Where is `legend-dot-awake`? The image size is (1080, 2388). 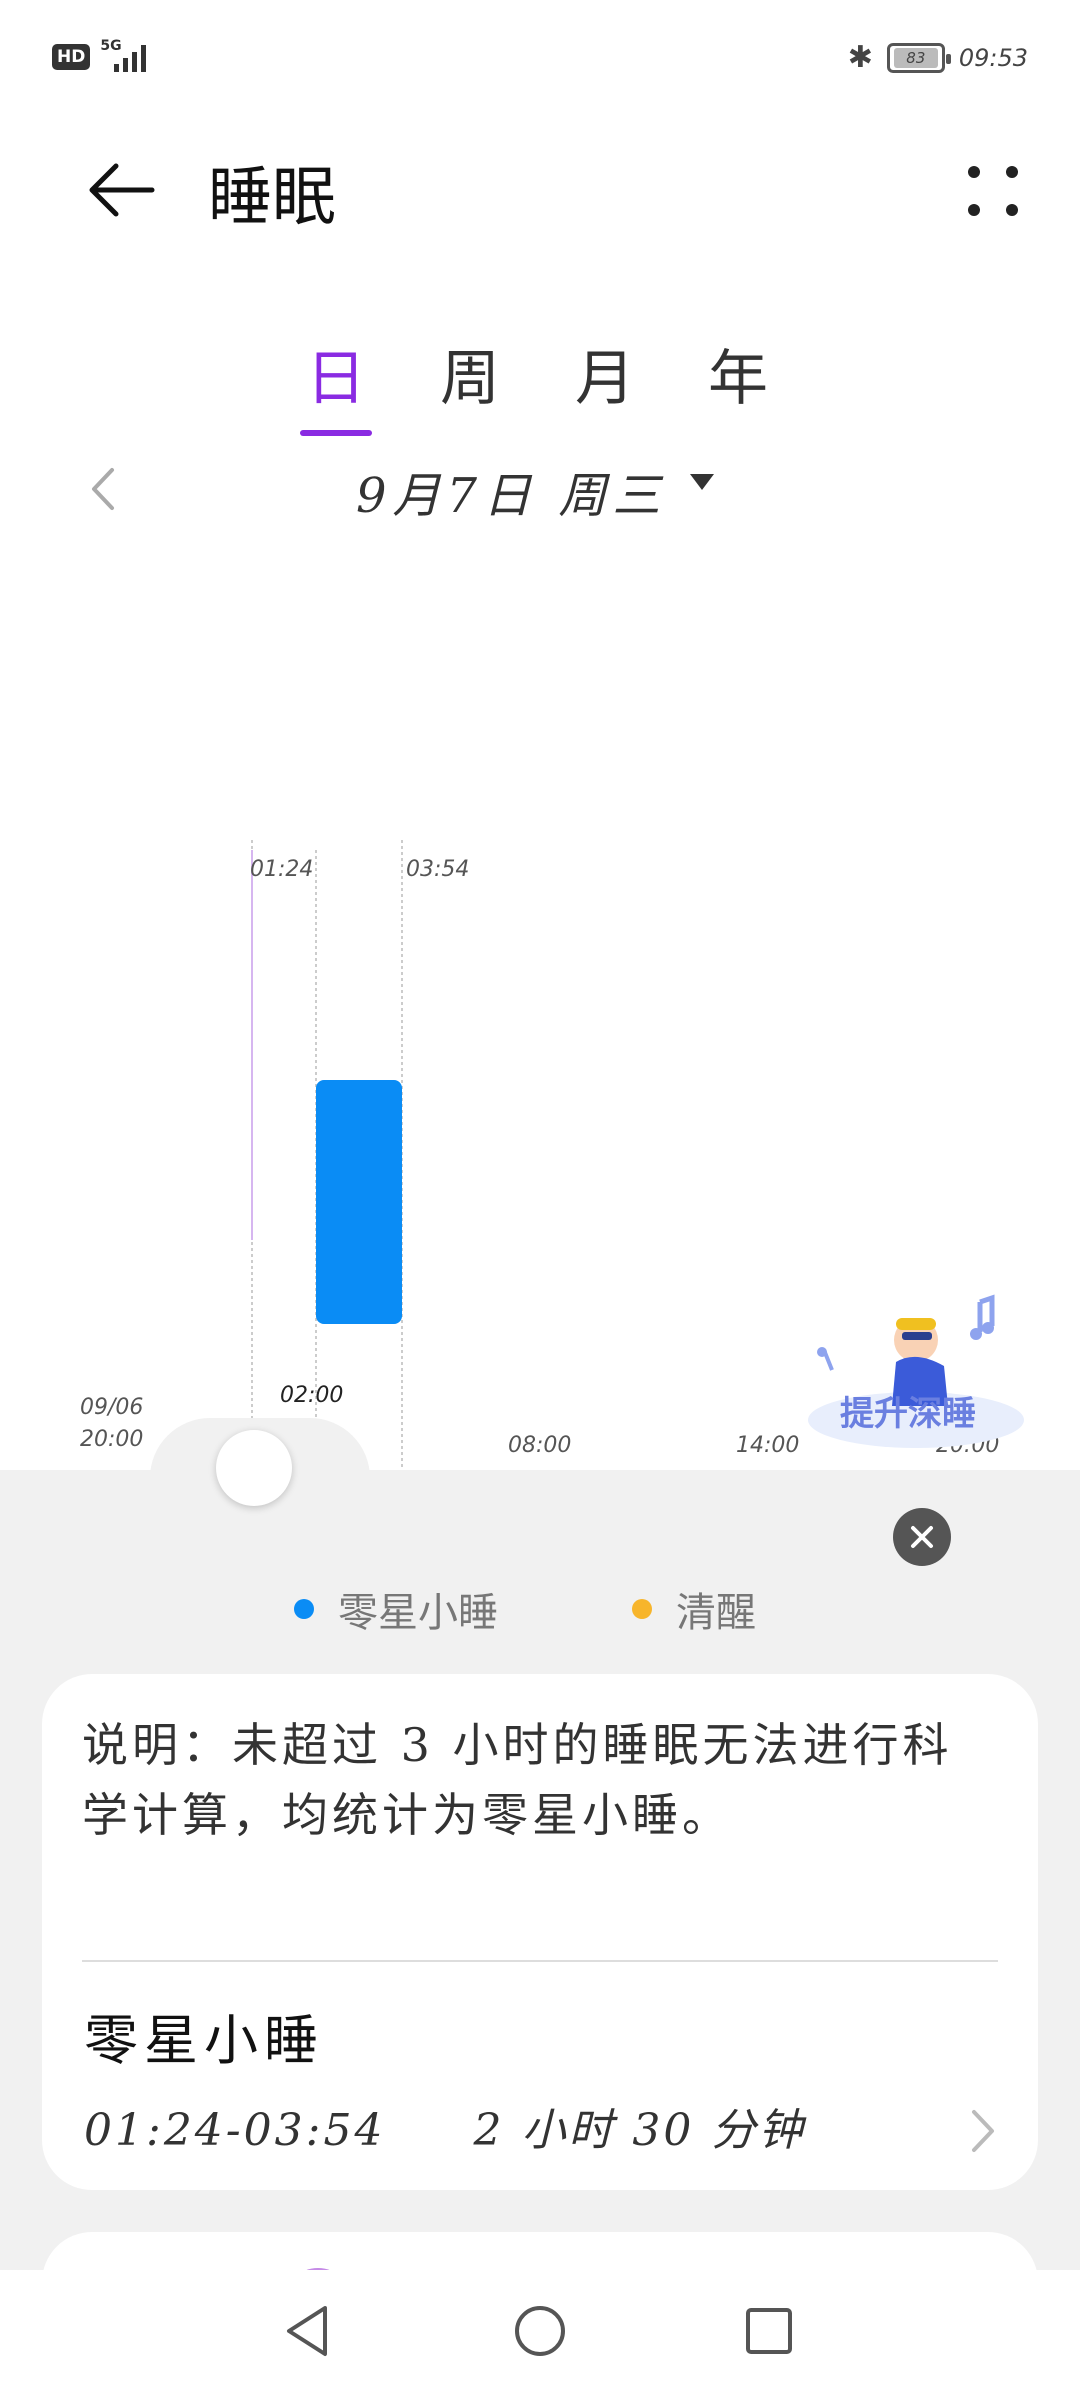 legend-dot-awake is located at coordinates (642, 1609).